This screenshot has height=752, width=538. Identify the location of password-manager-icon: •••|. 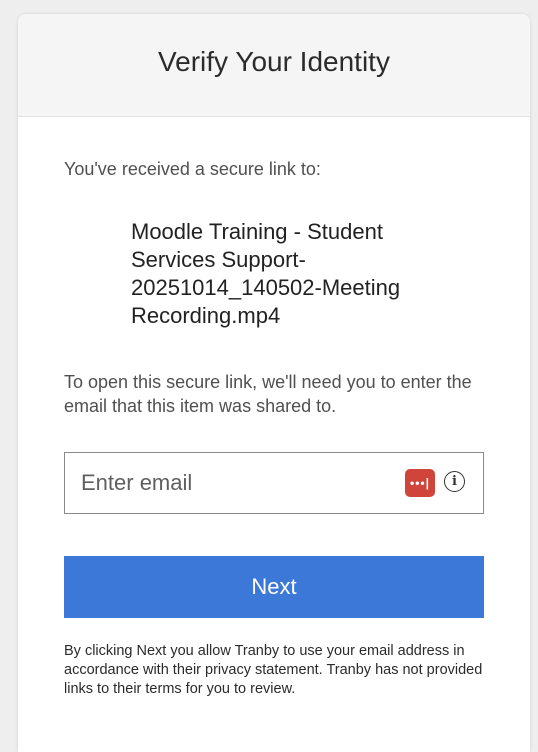
(420, 483).